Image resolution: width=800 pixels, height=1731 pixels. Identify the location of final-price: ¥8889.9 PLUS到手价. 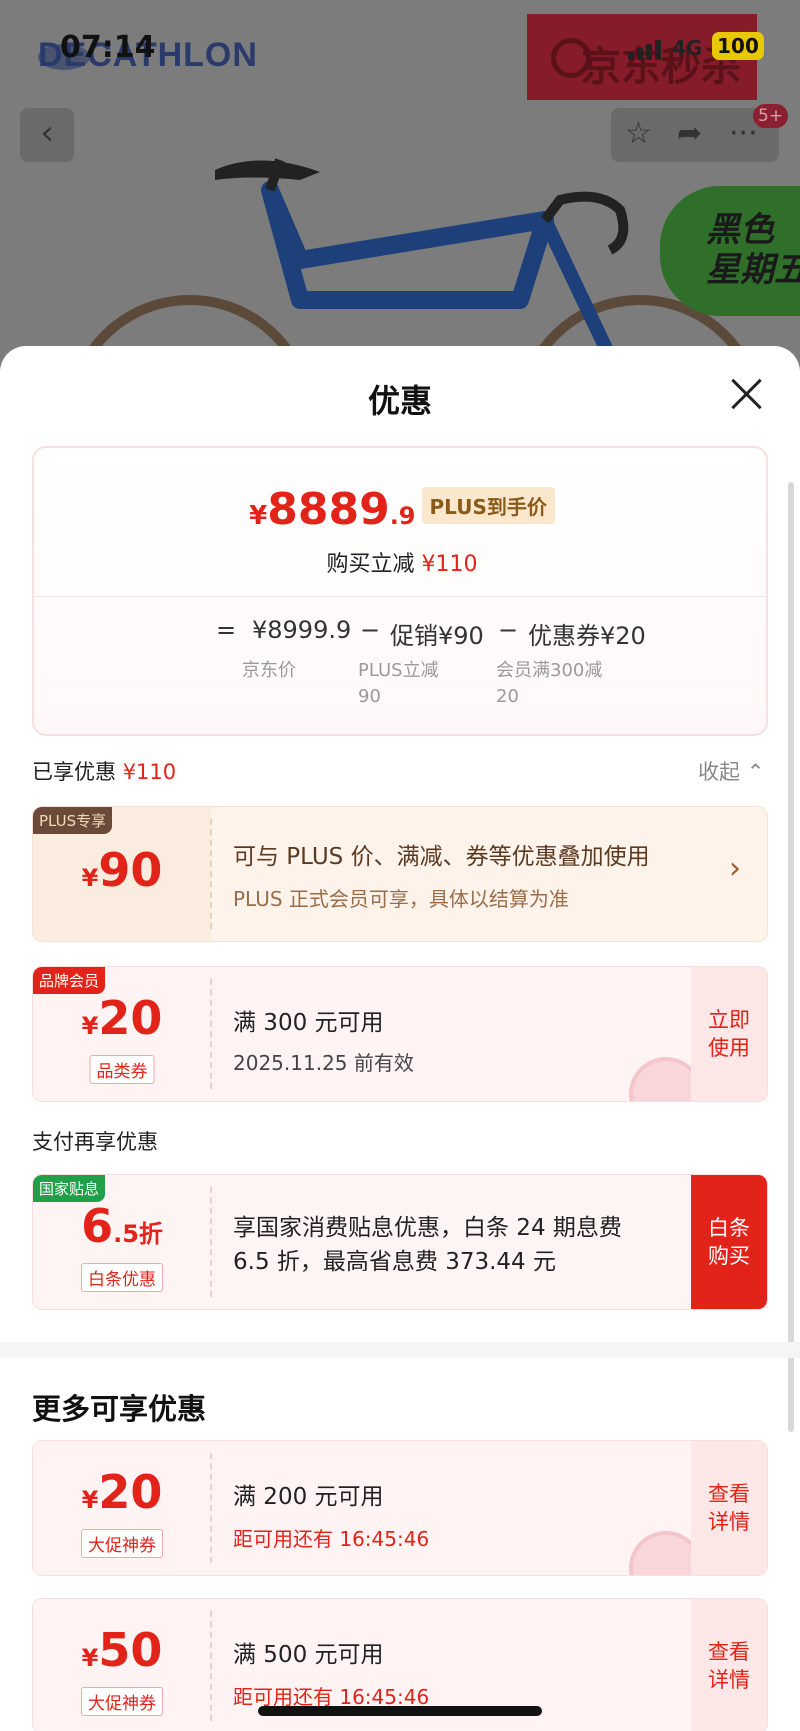
(402, 509).